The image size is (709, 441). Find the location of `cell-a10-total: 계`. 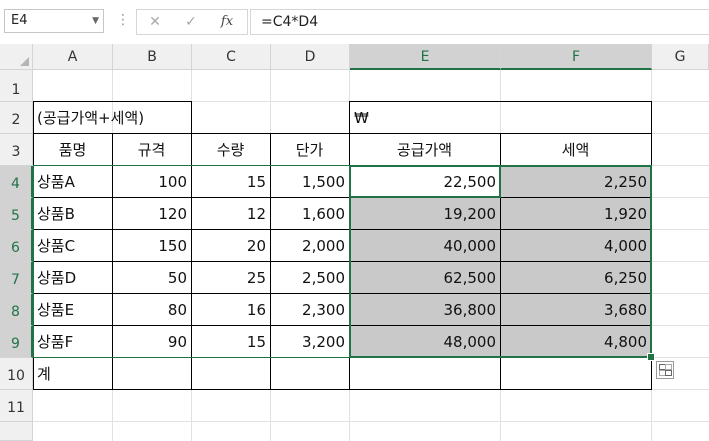

cell-a10-total: 계 is located at coordinates (72, 374).